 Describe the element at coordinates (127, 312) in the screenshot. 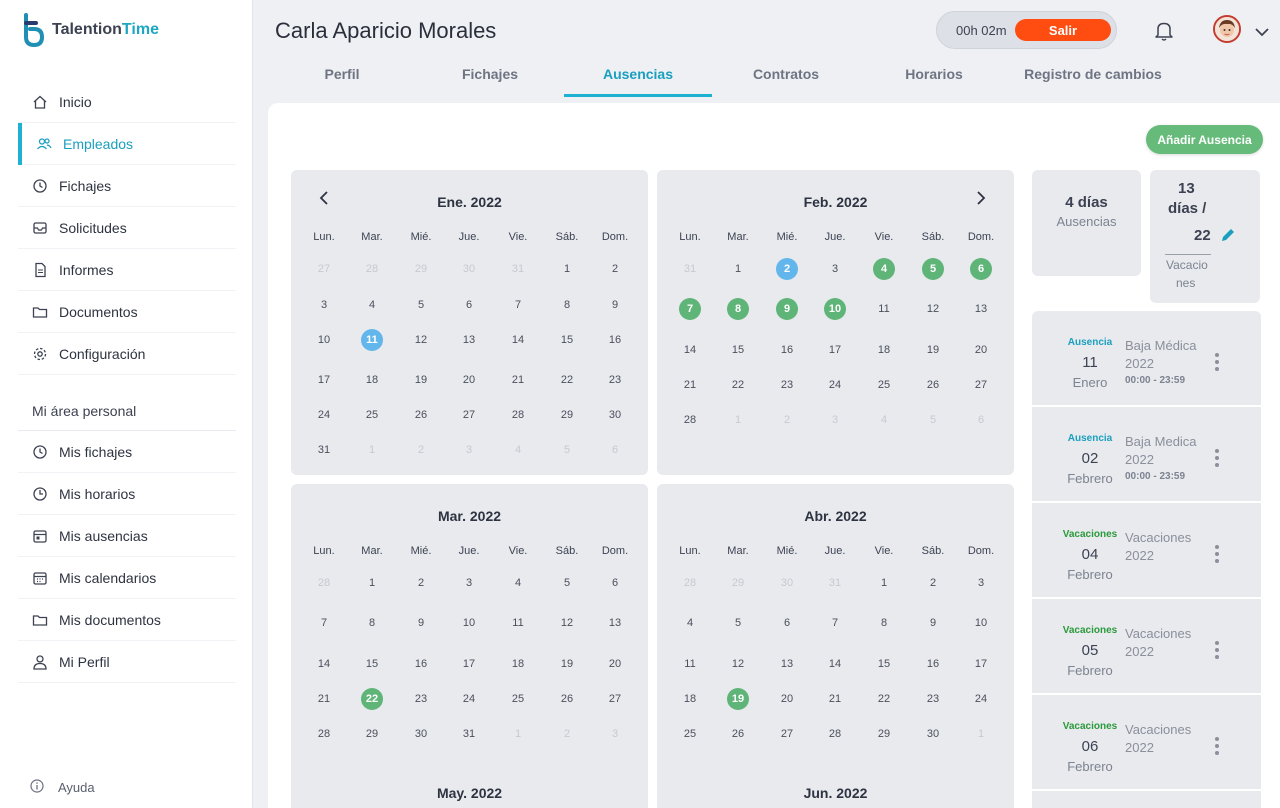

I see `sidebar-item-documentos: Documentos` at that location.